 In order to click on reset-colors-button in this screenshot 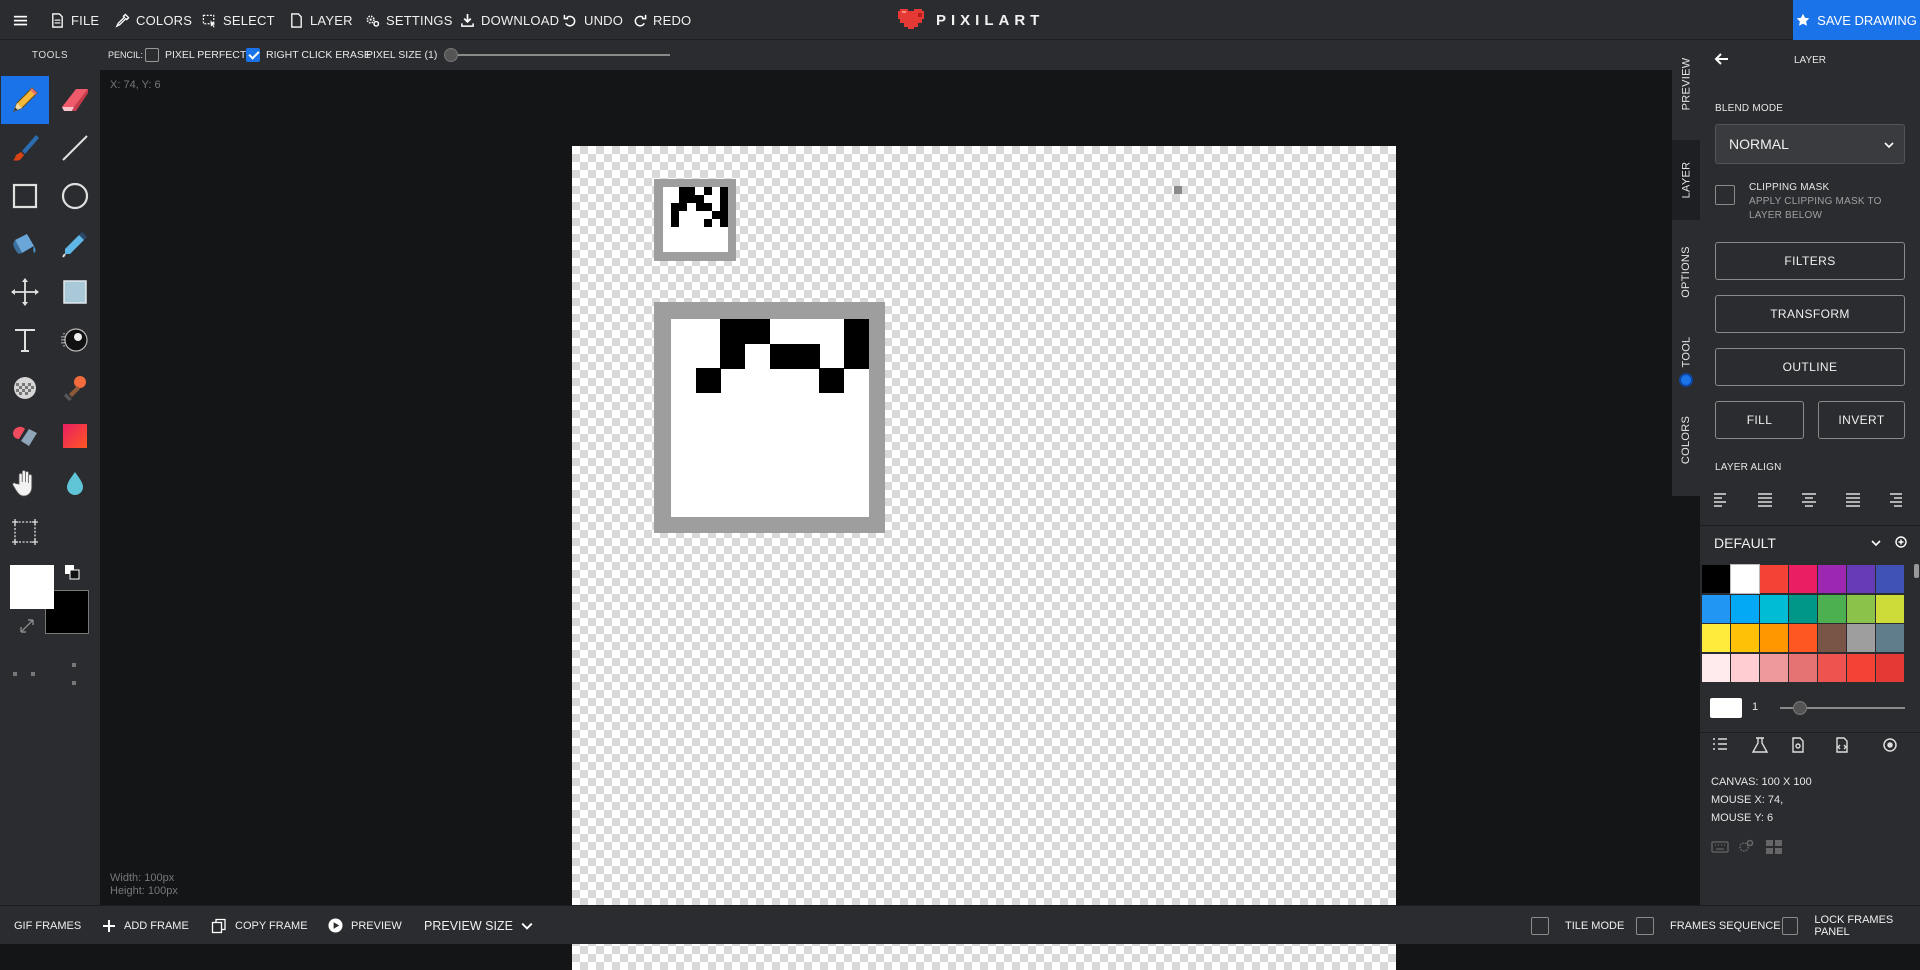, I will do `click(27, 626)`.